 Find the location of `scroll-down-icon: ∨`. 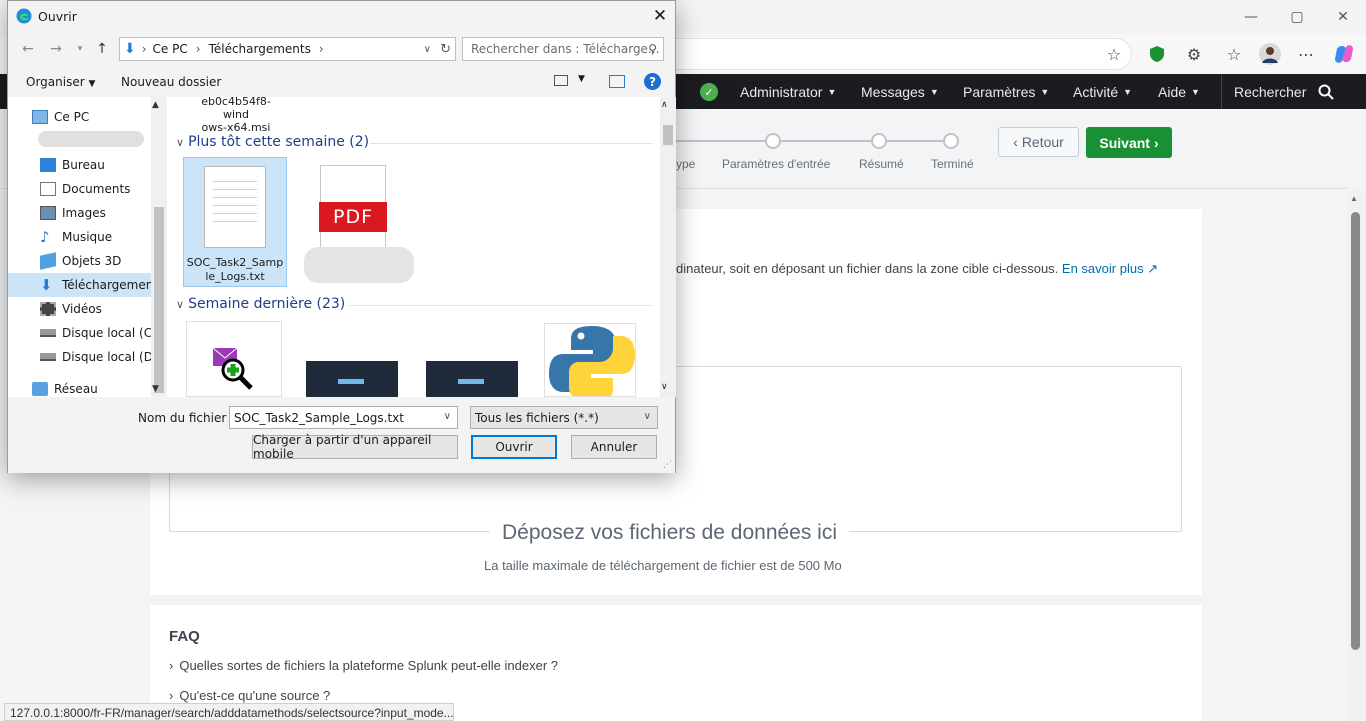

scroll-down-icon: ∨ is located at coordinates (664, 387).